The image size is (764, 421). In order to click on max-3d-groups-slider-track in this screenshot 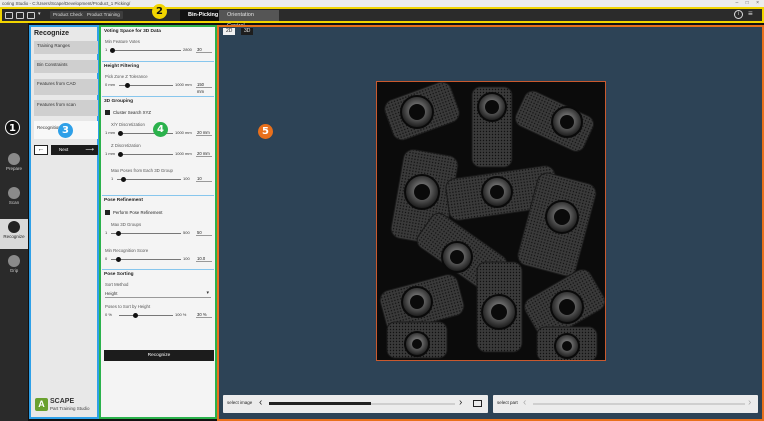, I will do `click(146, 233)`.